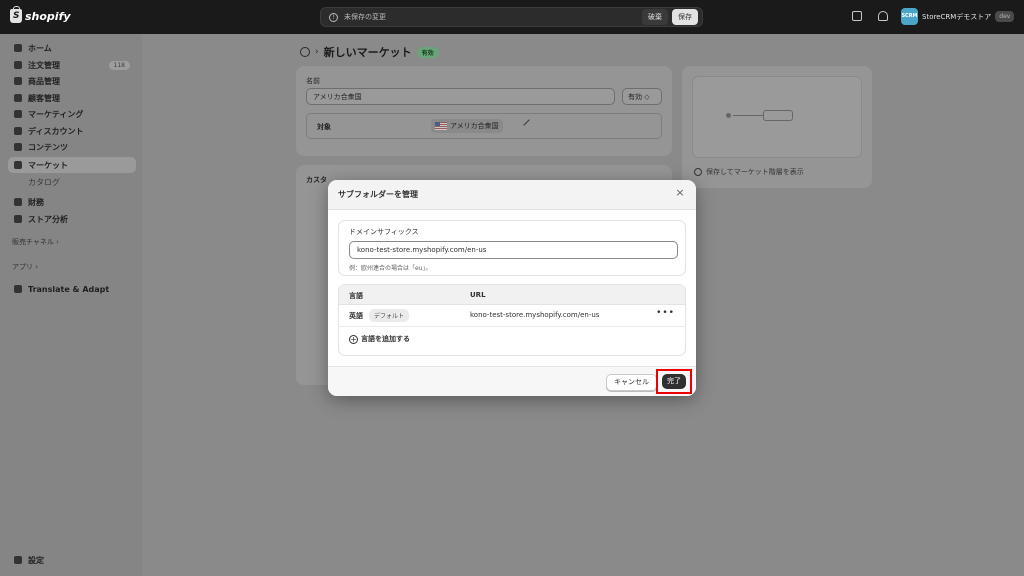 The height and width of the screenshot is (576, 1024). What do you see at coordinates (48, 165) in the screenshot?
I see `sidebar-item-label: マーケット` at bounding box center [48, 165].